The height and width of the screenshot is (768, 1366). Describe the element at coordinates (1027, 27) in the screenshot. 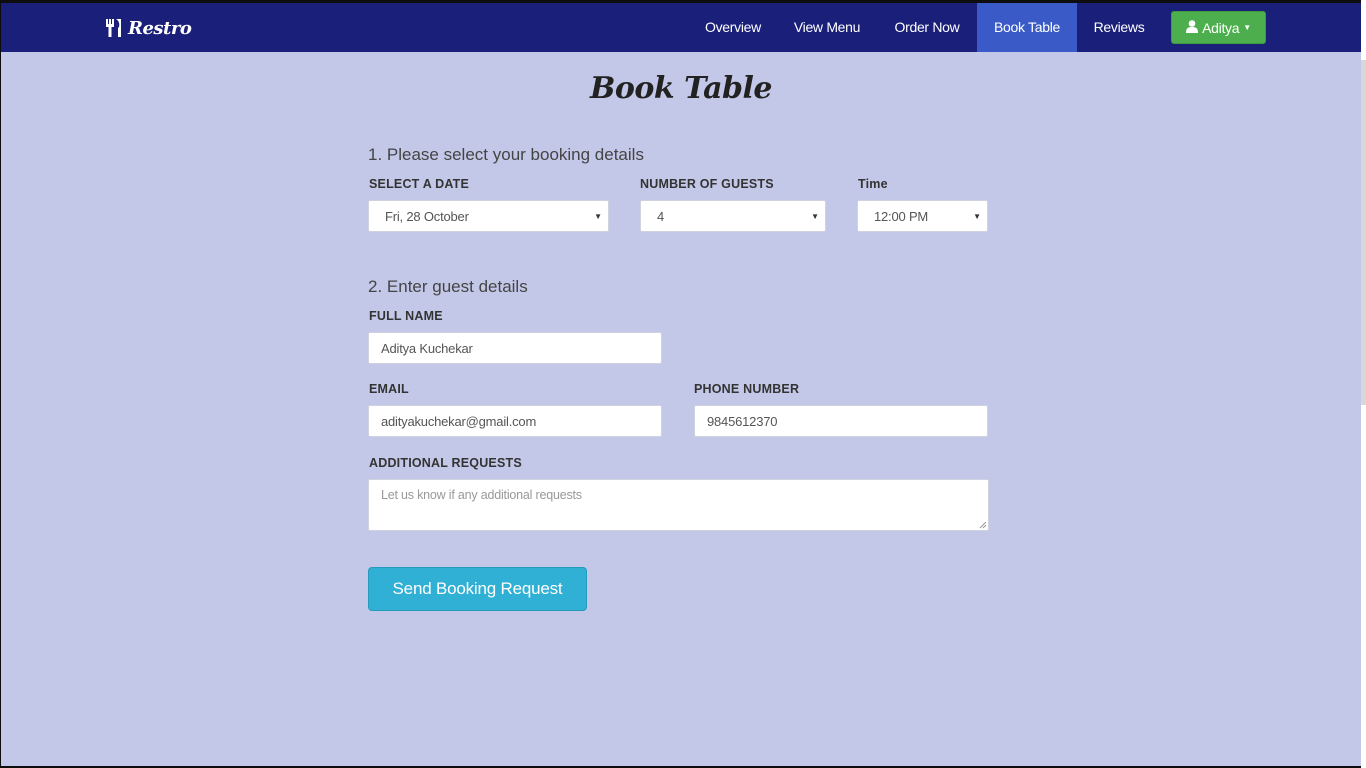

I see `nav-book-table: Book Table` at that location.